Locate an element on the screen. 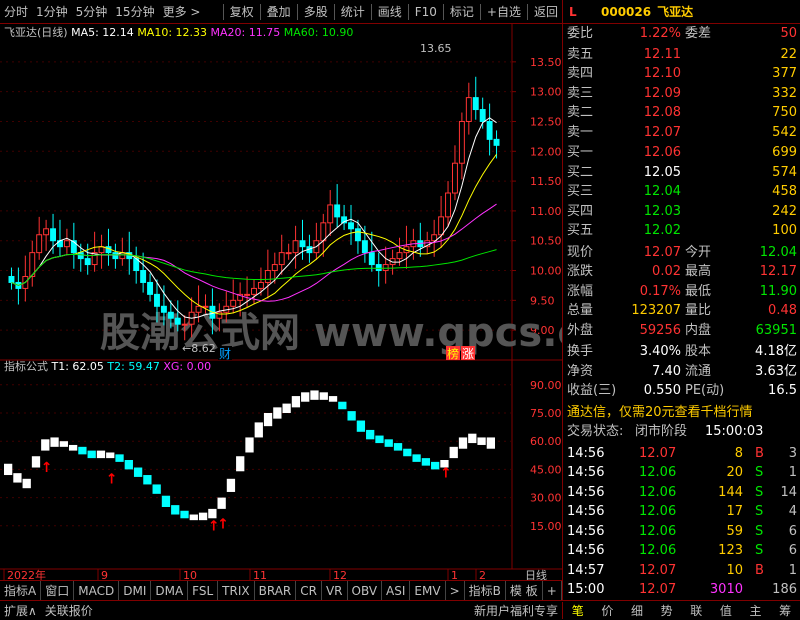 Image resolution: width=800 pixels, height=620 pixels. price-tick-label: 11.50 is located at coordinates (546, 181).